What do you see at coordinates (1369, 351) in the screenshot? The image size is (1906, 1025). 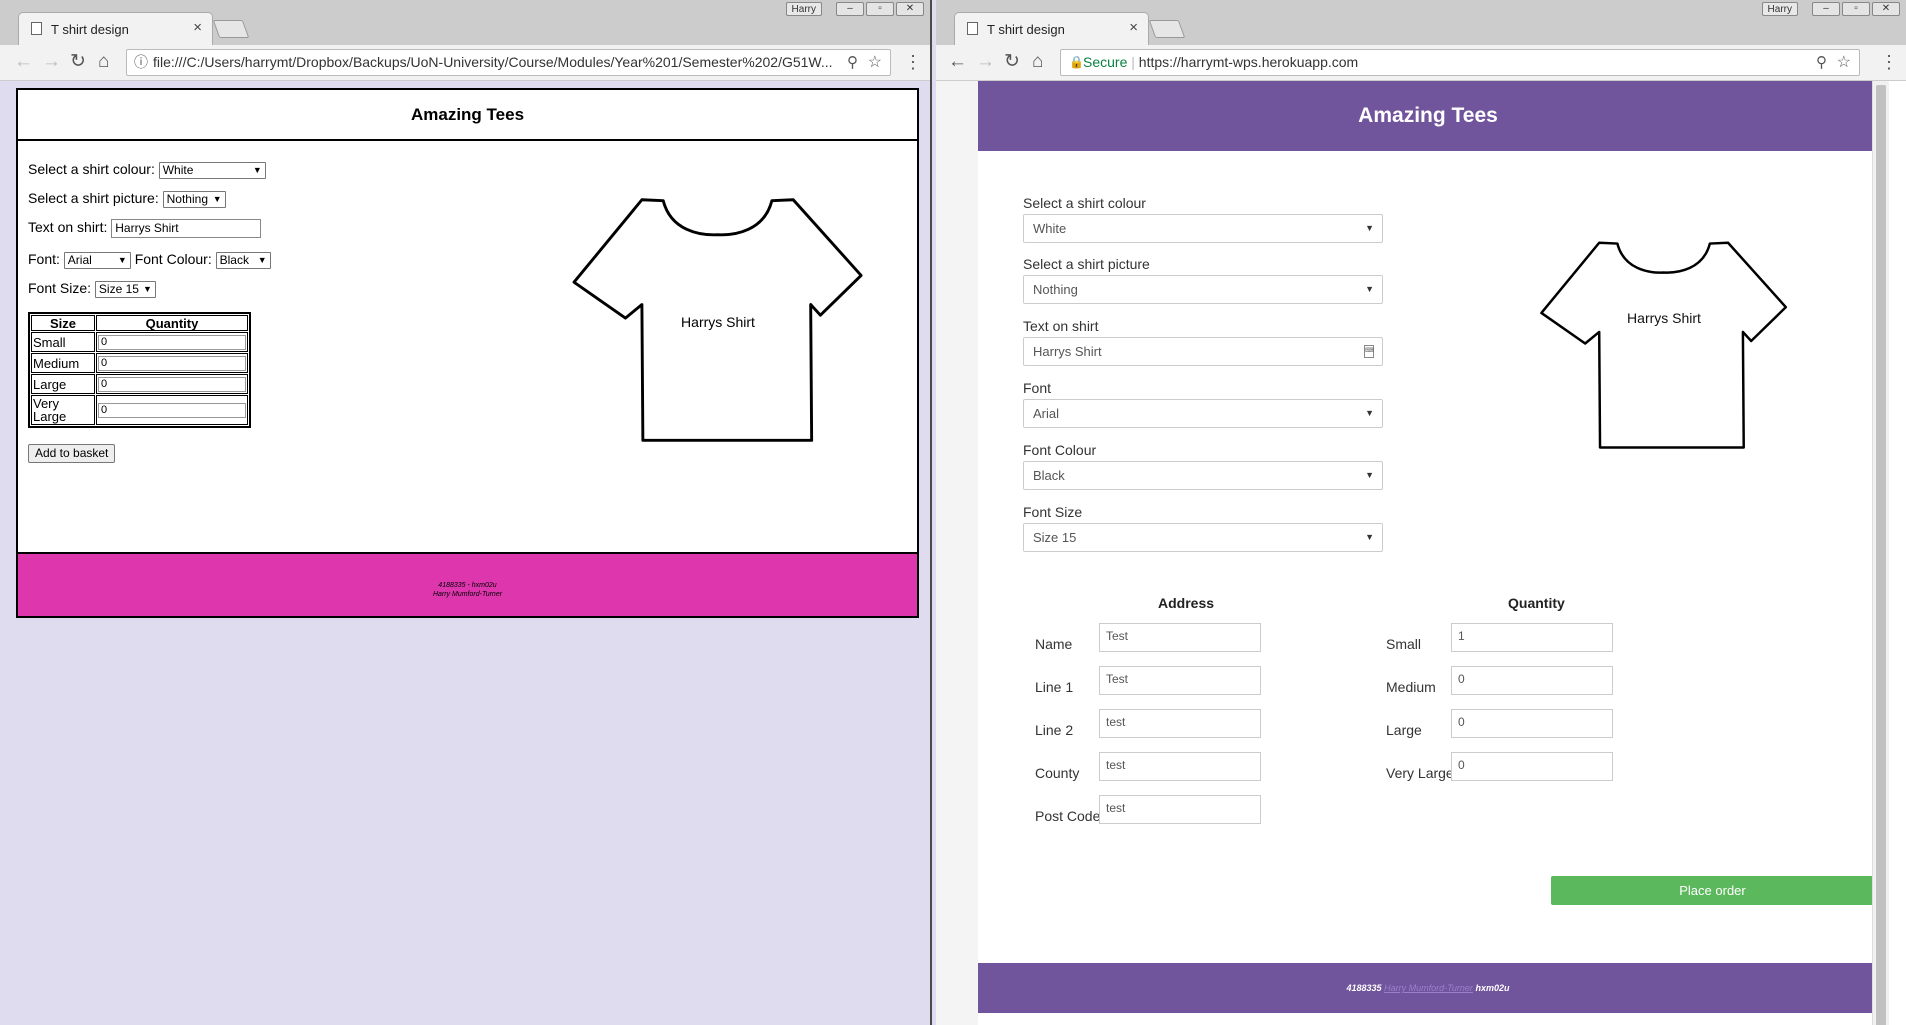 I see `keyboard-icon: ⌨` at bounding box center [1369, 351].